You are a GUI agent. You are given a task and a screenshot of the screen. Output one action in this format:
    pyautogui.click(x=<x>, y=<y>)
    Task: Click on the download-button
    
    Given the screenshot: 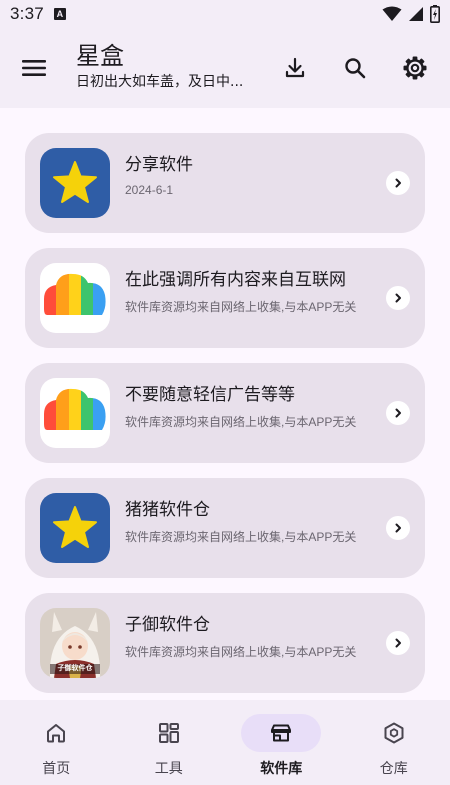 What is the action you would take?
    pyautogui.click(x=295, y=68)
    